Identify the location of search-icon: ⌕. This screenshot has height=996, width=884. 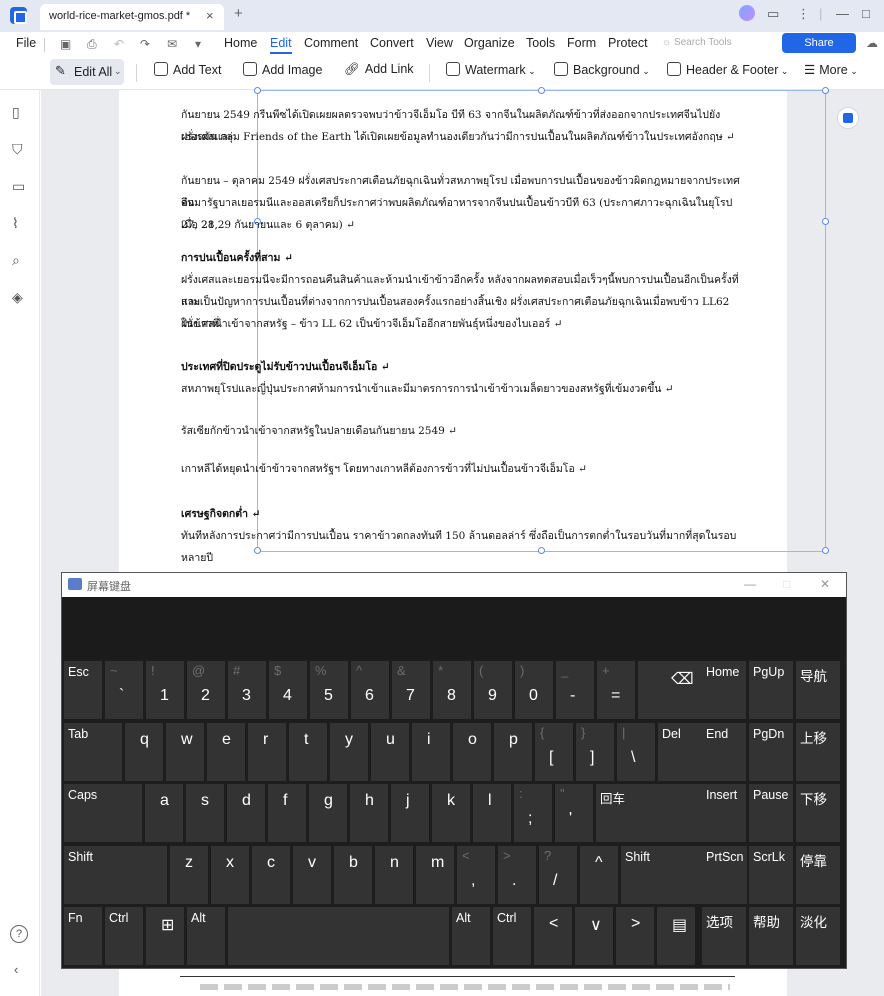
(16, 260).